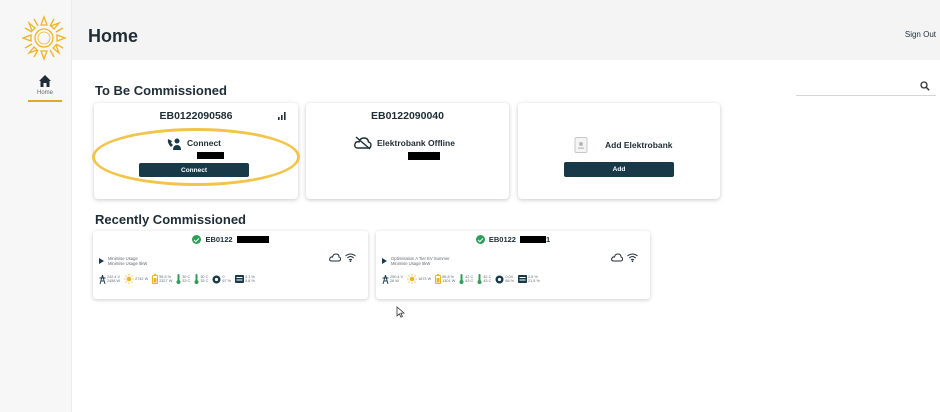 The width and height of the screenshot is (940, 412). Describe the element at coordinates (113, 36) in the screenshot. I see `page-title: Home` at that location.